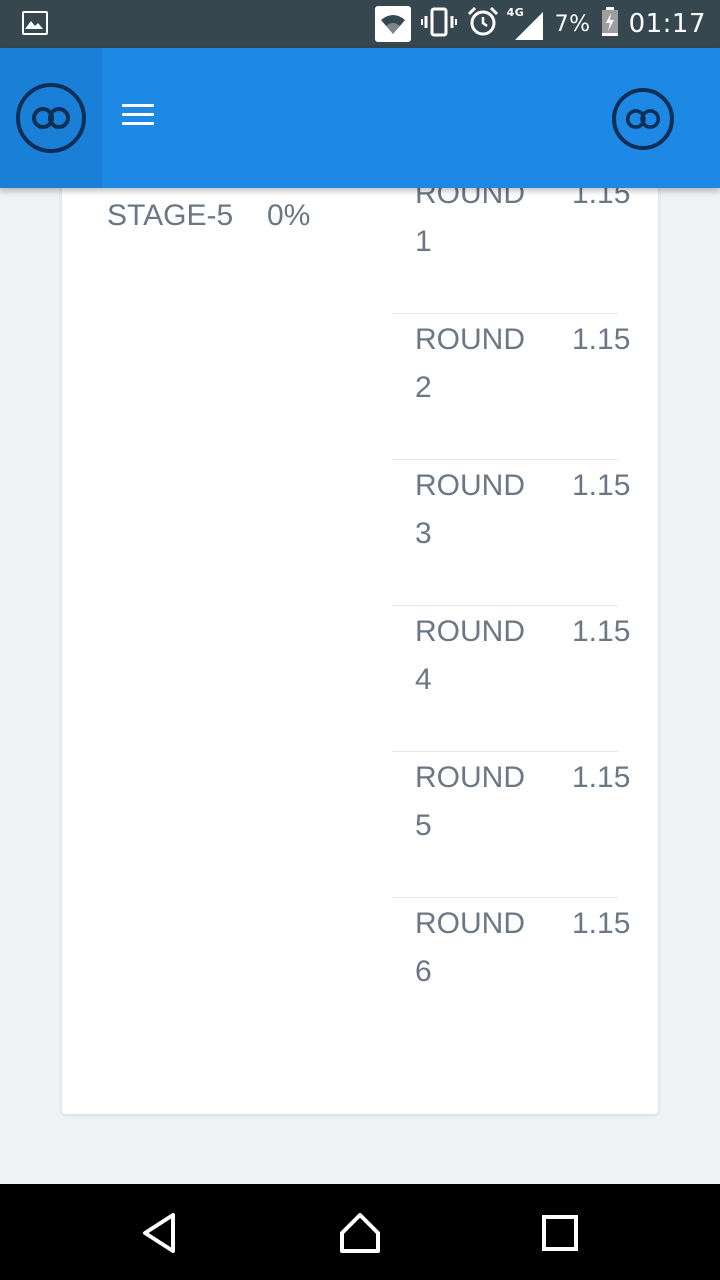 The height and width of the screenshot is (1280, 720). What do you see at coordinates (438, 24) in the screenshot?
I see `vibrate-icon` at bounding box center [438, 24].